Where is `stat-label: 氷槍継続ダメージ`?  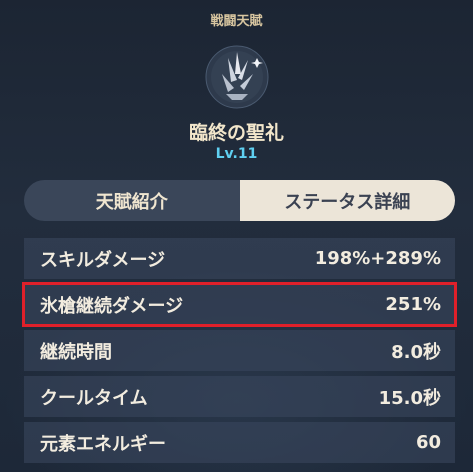
stat-label: 氷槍継続ダメージ is located at coordinates (112, 306).